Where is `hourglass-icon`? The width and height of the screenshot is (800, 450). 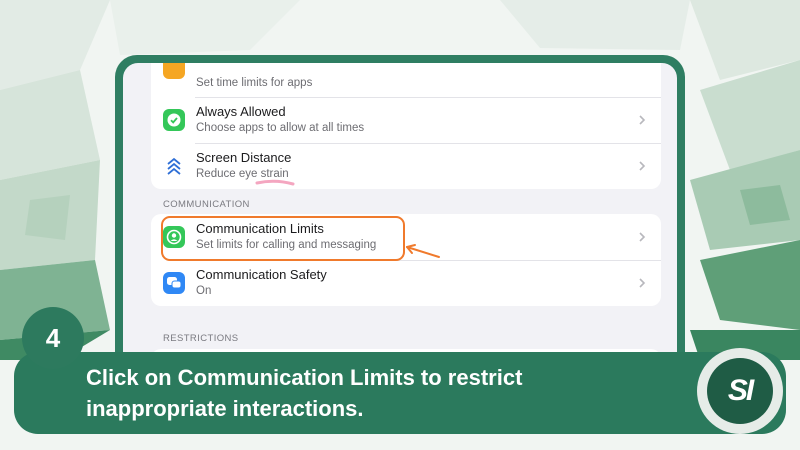
hourglass-icon is located at coordinates (174, 71).